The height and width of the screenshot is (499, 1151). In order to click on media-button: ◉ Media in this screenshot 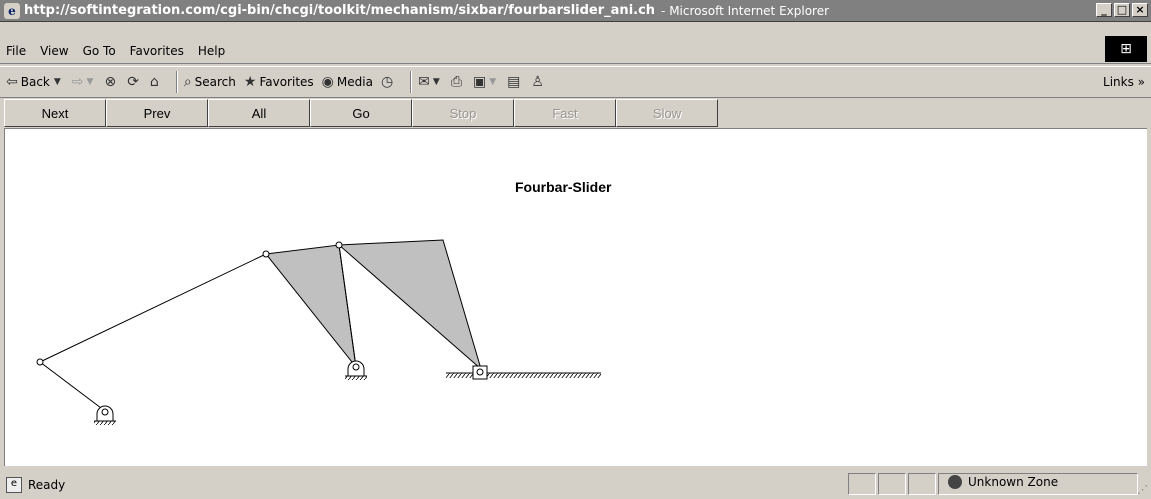, I will do `click(347, 82)`.